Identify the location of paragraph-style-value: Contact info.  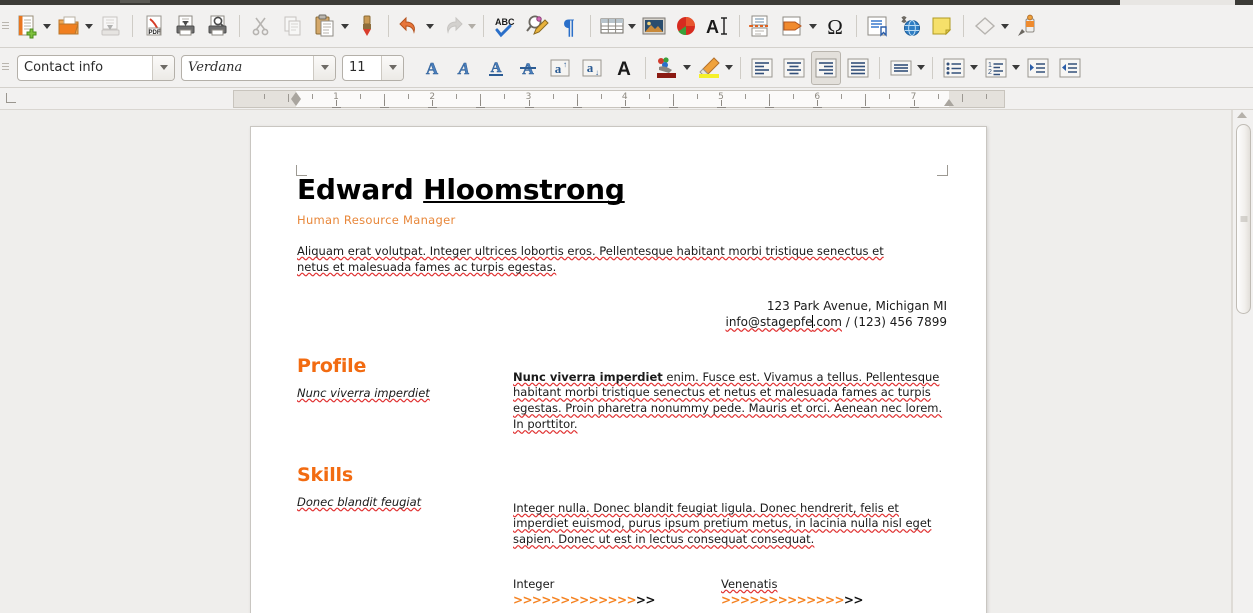
(85, 67).